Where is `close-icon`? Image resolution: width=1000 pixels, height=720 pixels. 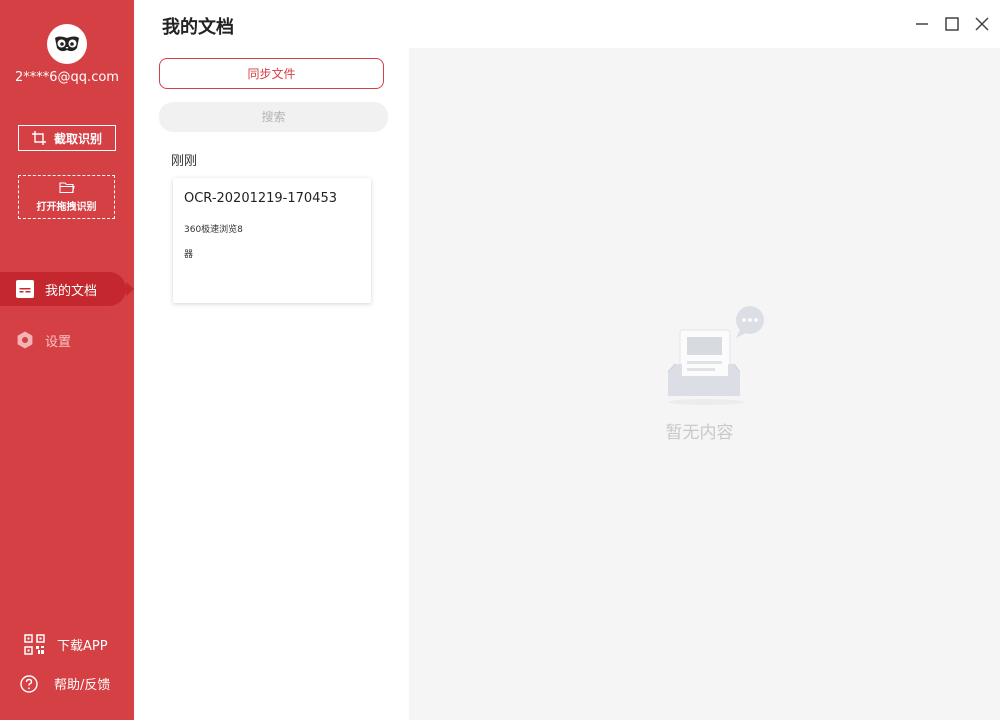
close-icon is located at coordinates (982, 24).